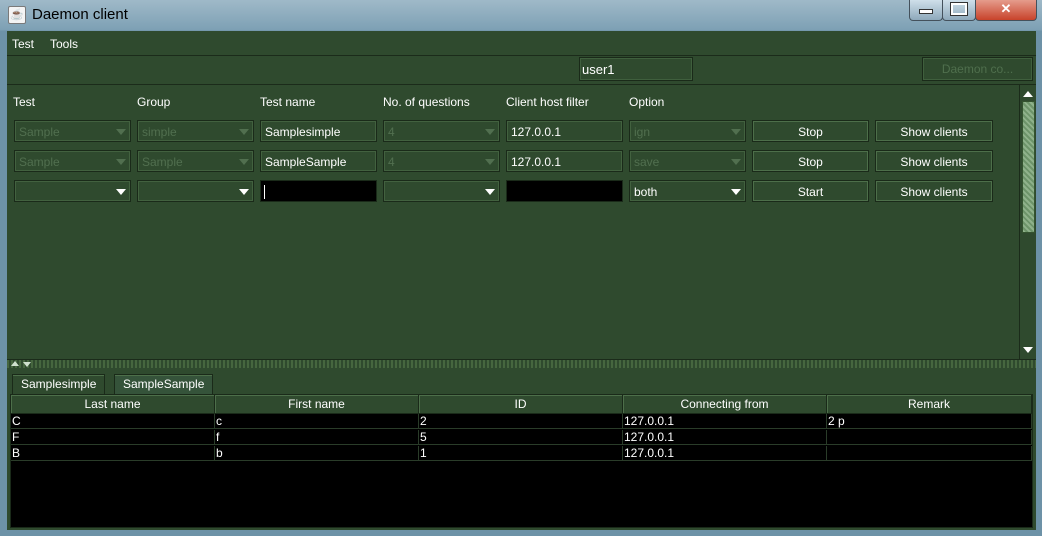 This screenshot has height=536, width=1042. I want to click on menu-test: Test, so click(23, 44).